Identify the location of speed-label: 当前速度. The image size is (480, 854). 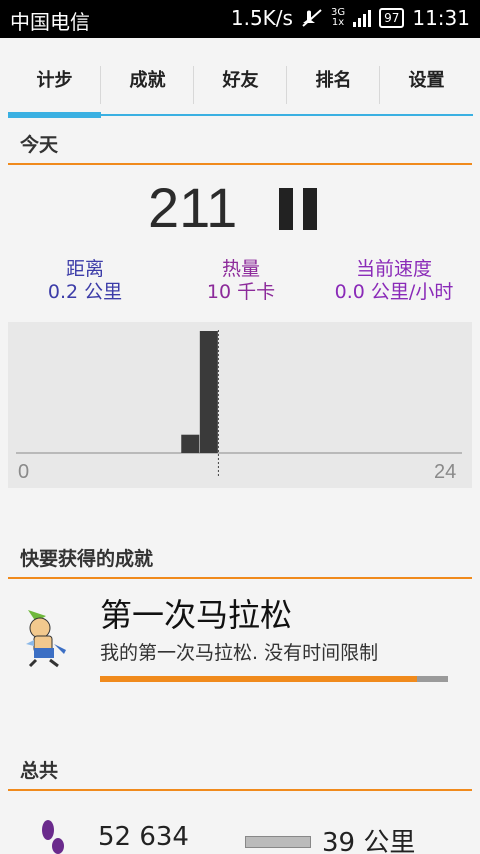
(393, 269).